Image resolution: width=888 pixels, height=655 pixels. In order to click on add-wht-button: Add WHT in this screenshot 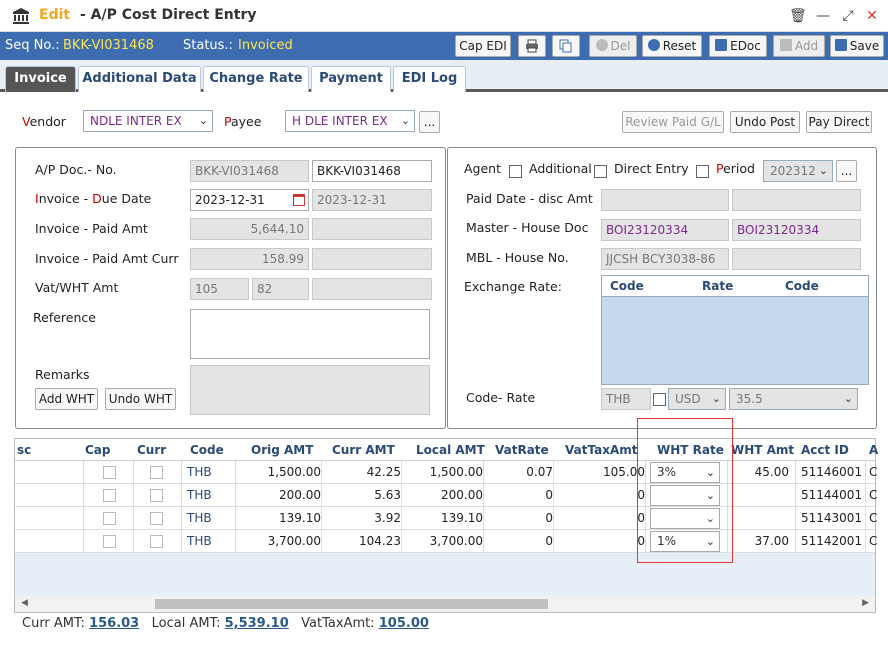, I will do `click(66, 399)`.